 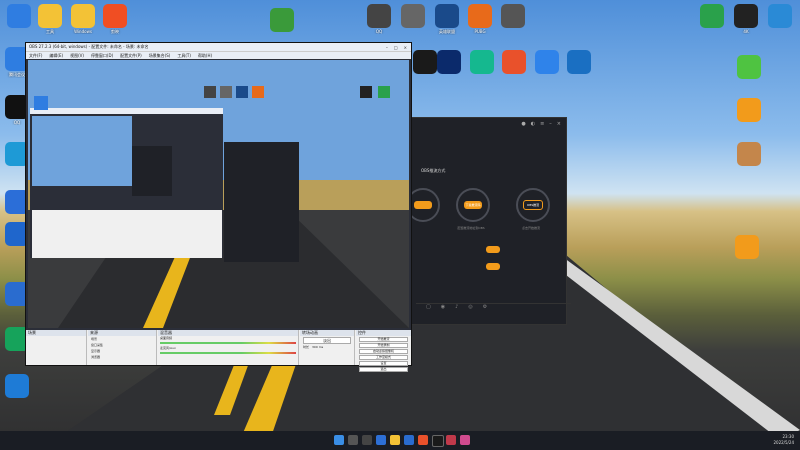 I want to click on store-icon, so click(x=409, y=440).